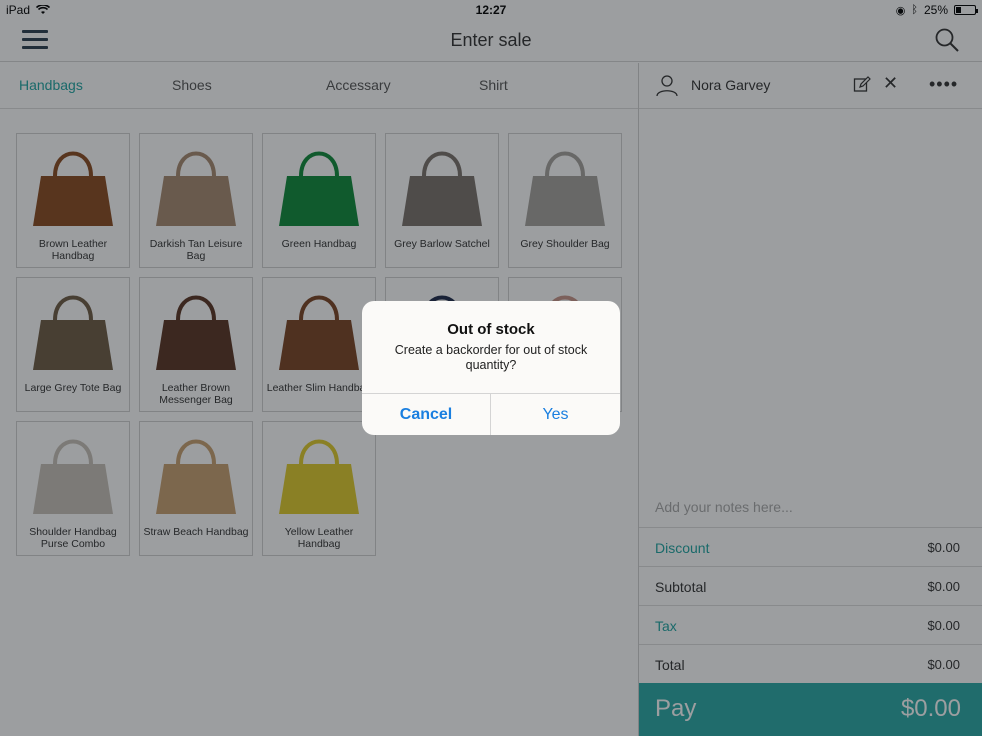 The width and height of the screenshot is (982, 736). What do you see at coordinates (491, 329) in the screenshot?
I see `alert-title: Out of stock` at bounding box center [491, 329].